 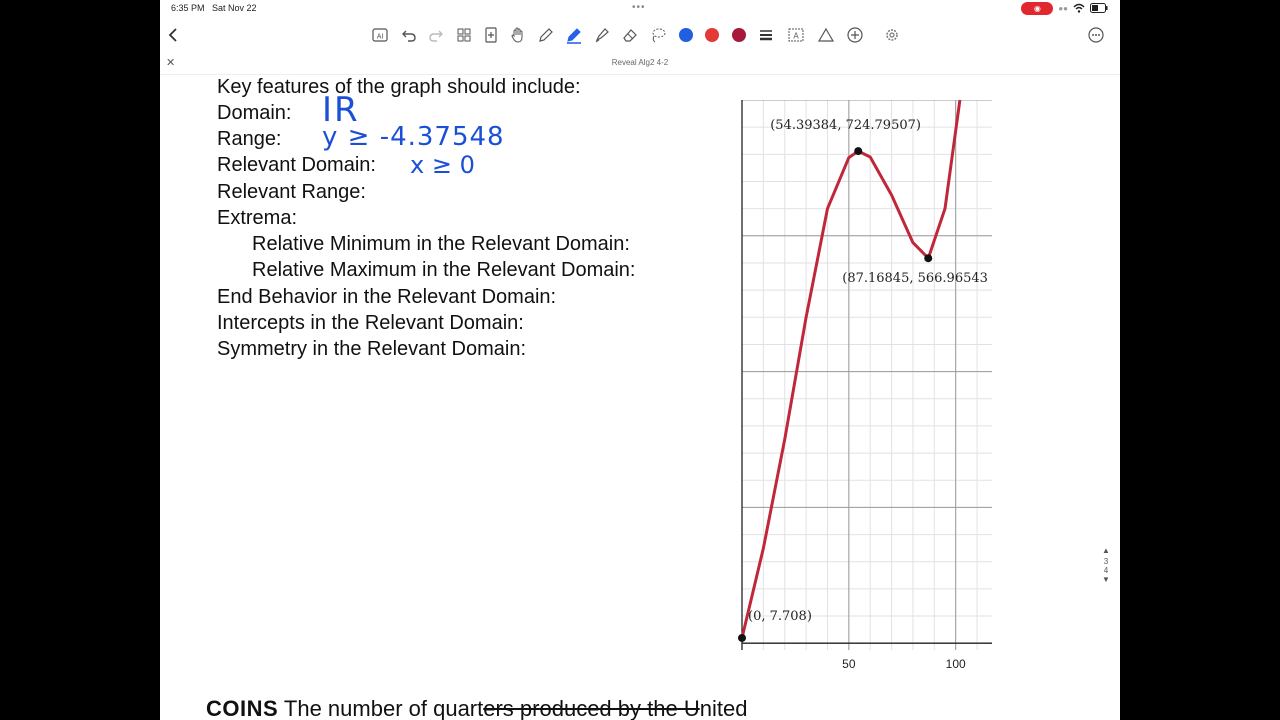 What do you see at coordinates (370, 323) in the screenshot?
I see `intercepts-label: Intercepts in the Relevant Domain:` at bounding box center [370, 323].